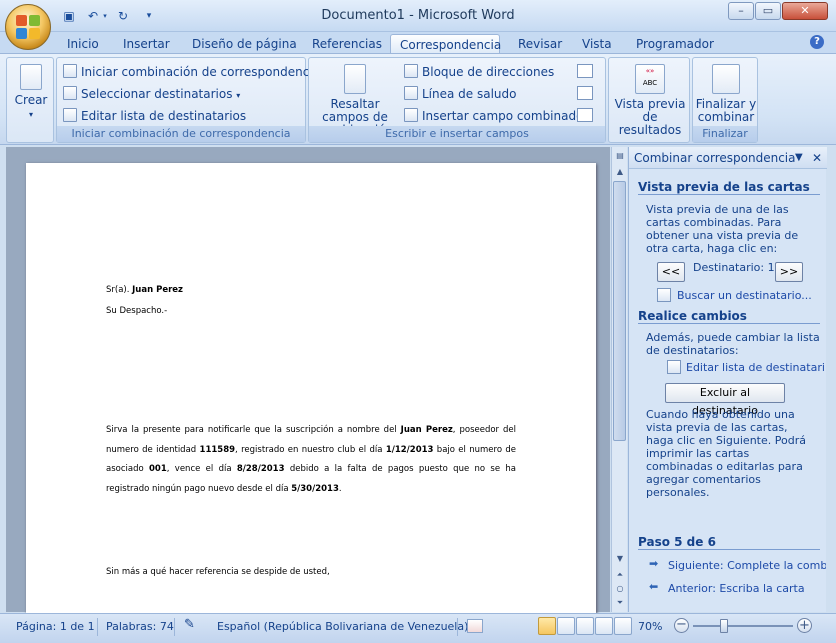 Image resolution: width=836 pixels, height=643 pixels. I want to click on iniciar-combinacion-label: Iniciar combinación de correspondencia, so click(200, 72).